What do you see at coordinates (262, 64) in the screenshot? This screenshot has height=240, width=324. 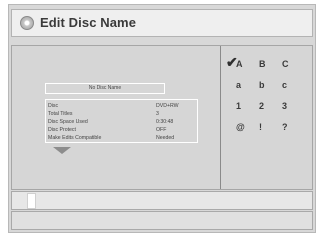 I see `char-key: B` at bounding box center [262, 64].